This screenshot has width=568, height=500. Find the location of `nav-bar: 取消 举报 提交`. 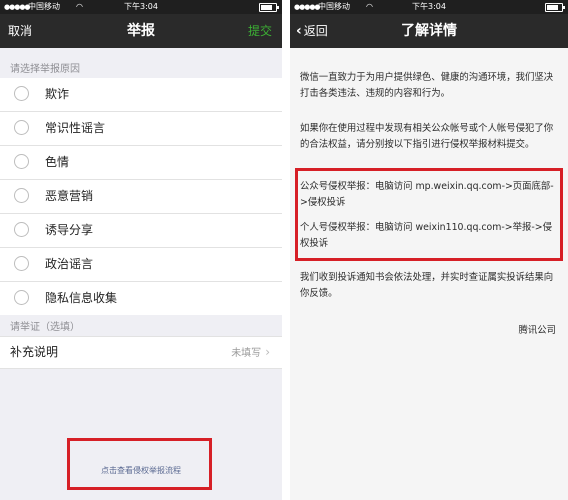

nav-bar: 取消 举报 提交 is located at coordinates (141, 31).